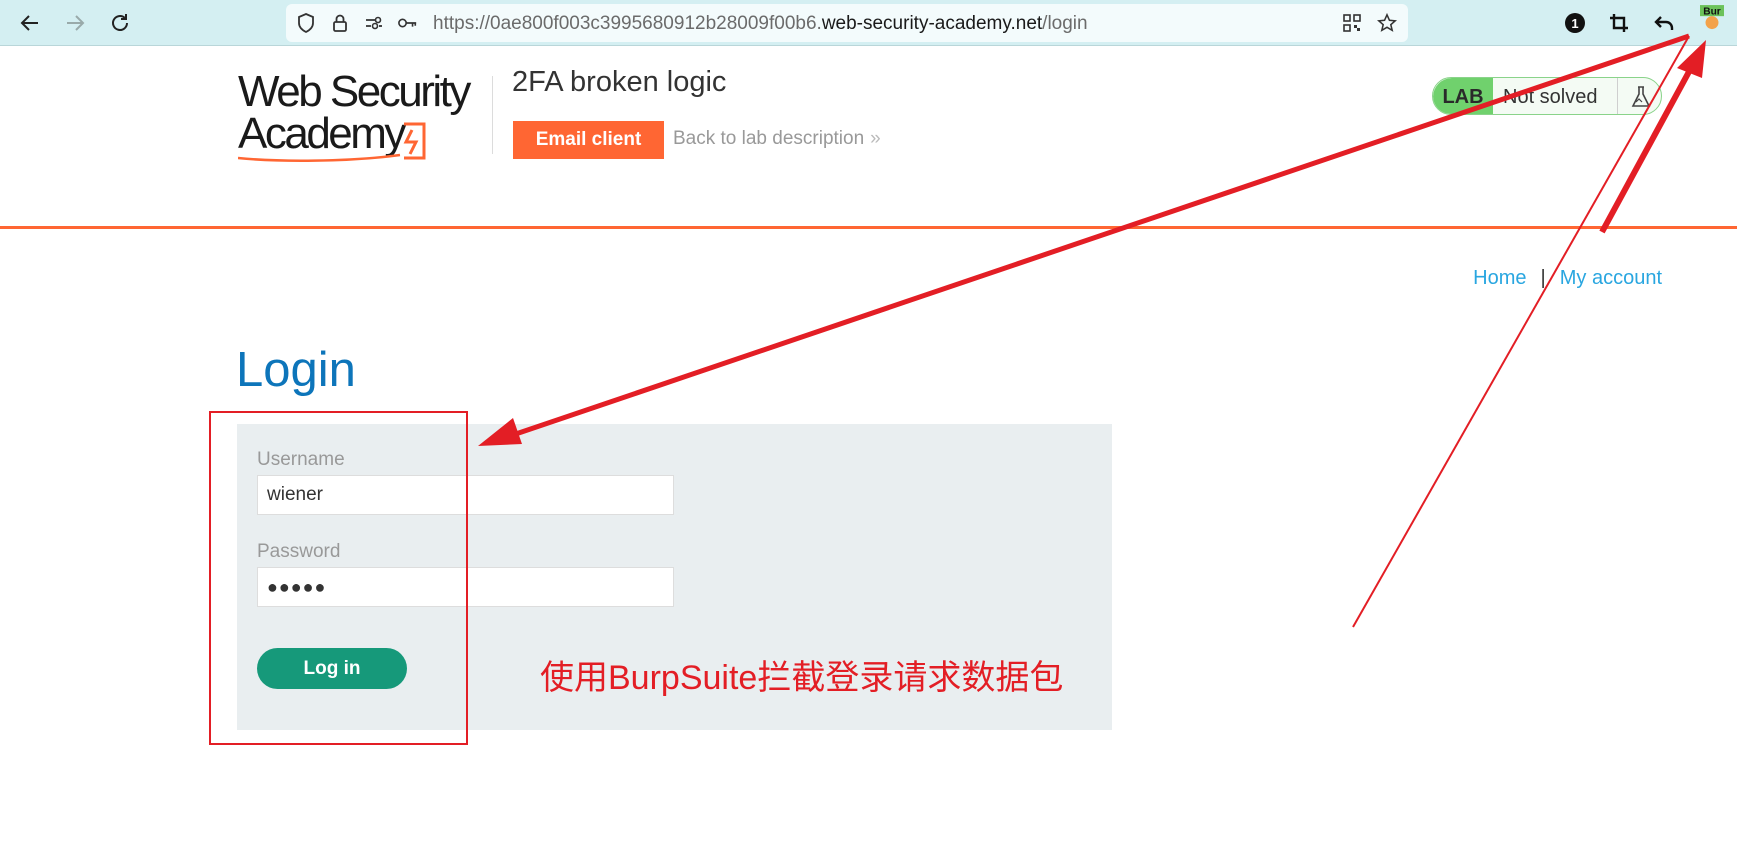 The height and width of the screenshot is (856, 1737). Describe the element at coordinates (868, 227) in the screenshot. I see `header-rule` at that location.